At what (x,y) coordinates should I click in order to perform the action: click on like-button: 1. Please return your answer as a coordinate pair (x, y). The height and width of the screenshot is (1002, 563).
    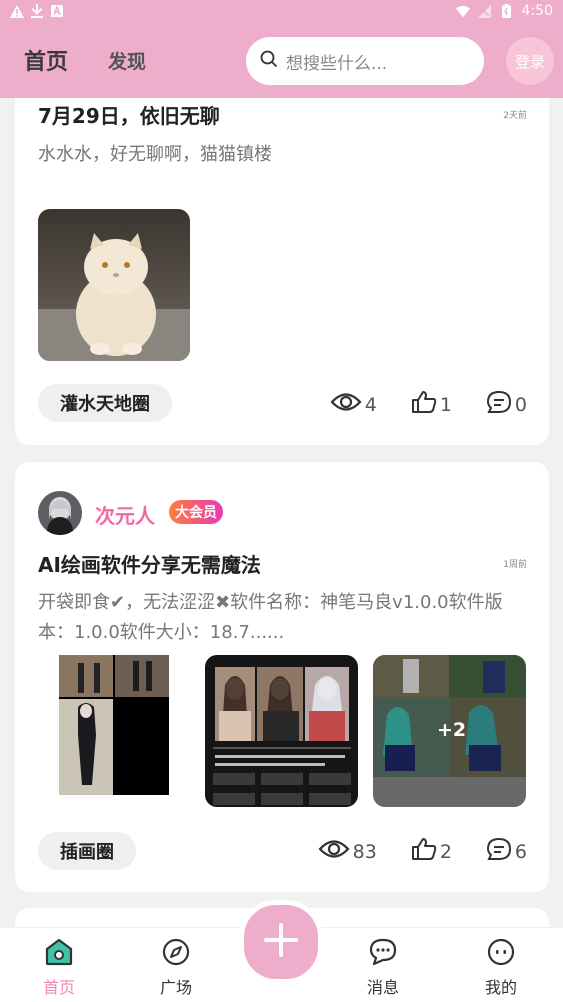
    Looking at the image, I should click on (431, 404).